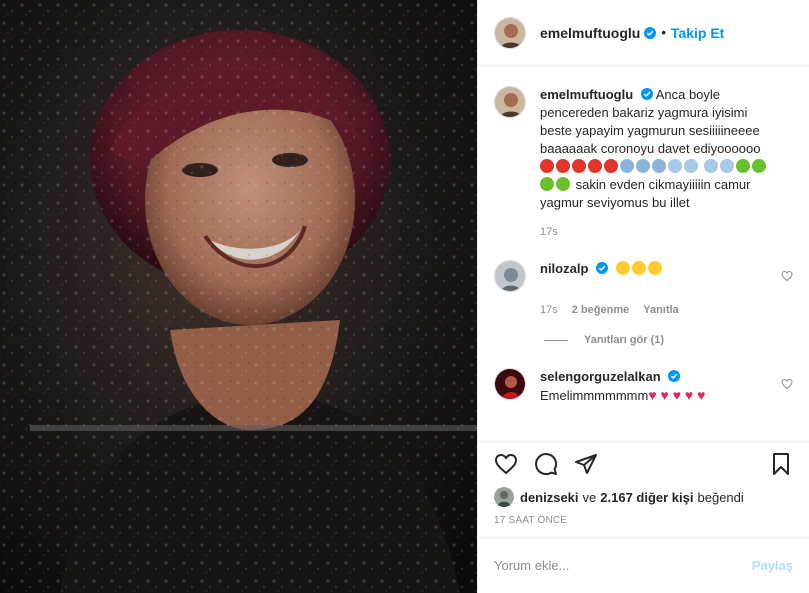 The image size is (809, 593). I want to click on comment-text-block: nilozalp, so click(660, 269).